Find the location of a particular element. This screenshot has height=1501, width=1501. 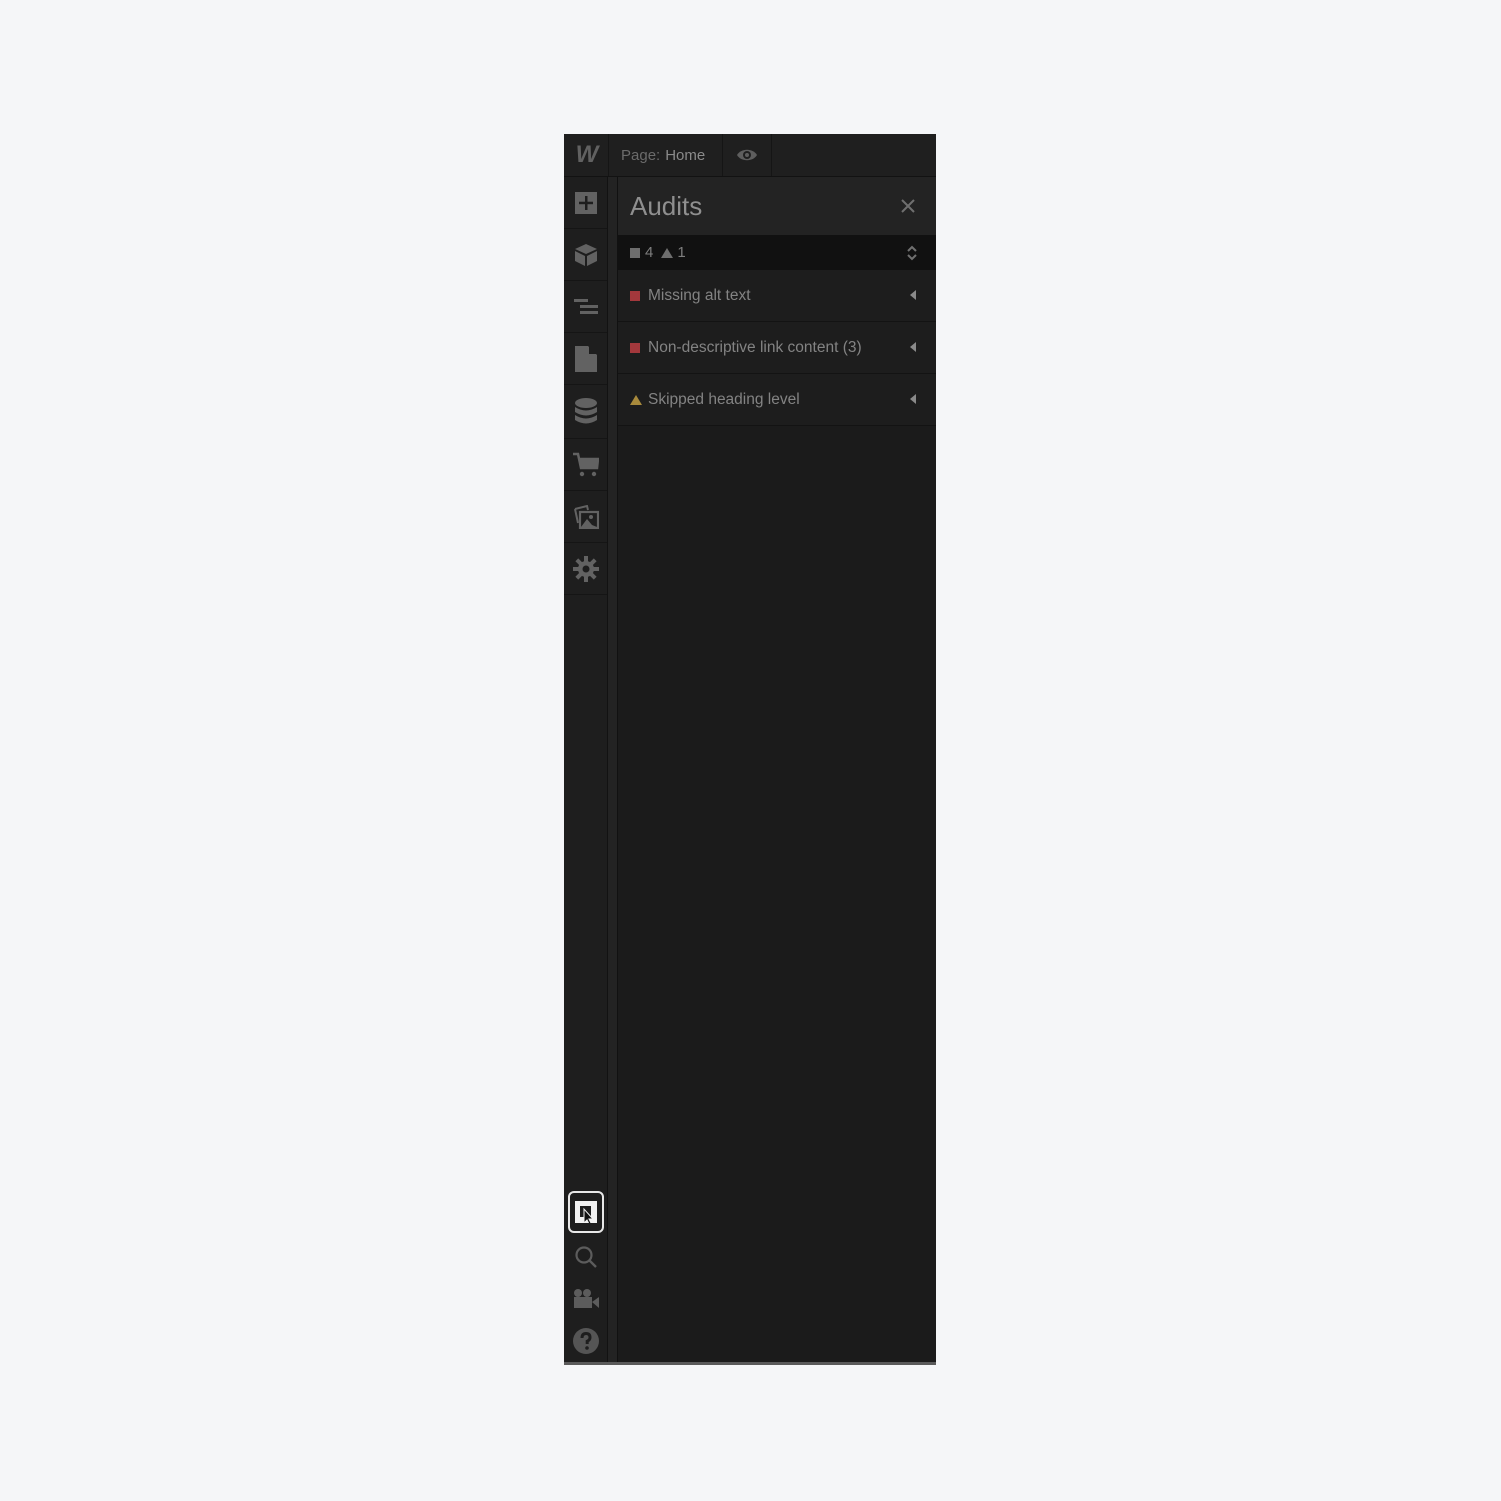

page-label-value: Home is located at coordinates (685, 155).